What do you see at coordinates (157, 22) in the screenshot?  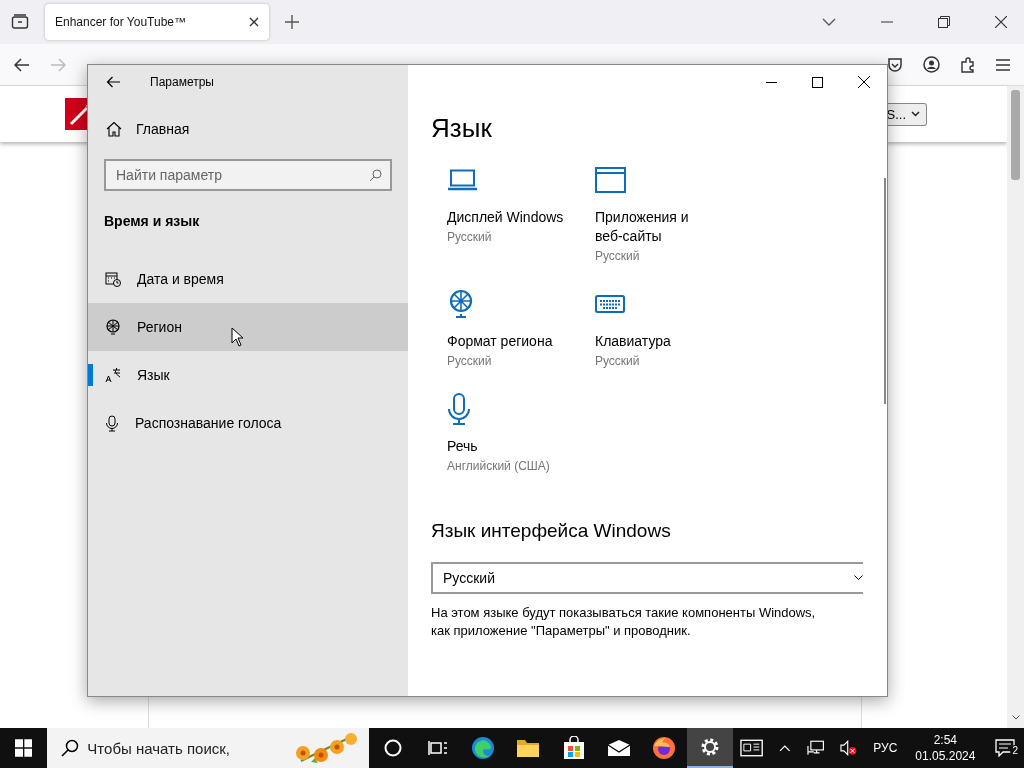 I see `browser-tab: Enhancer for YouTube™` at bounding box center [157, 22].